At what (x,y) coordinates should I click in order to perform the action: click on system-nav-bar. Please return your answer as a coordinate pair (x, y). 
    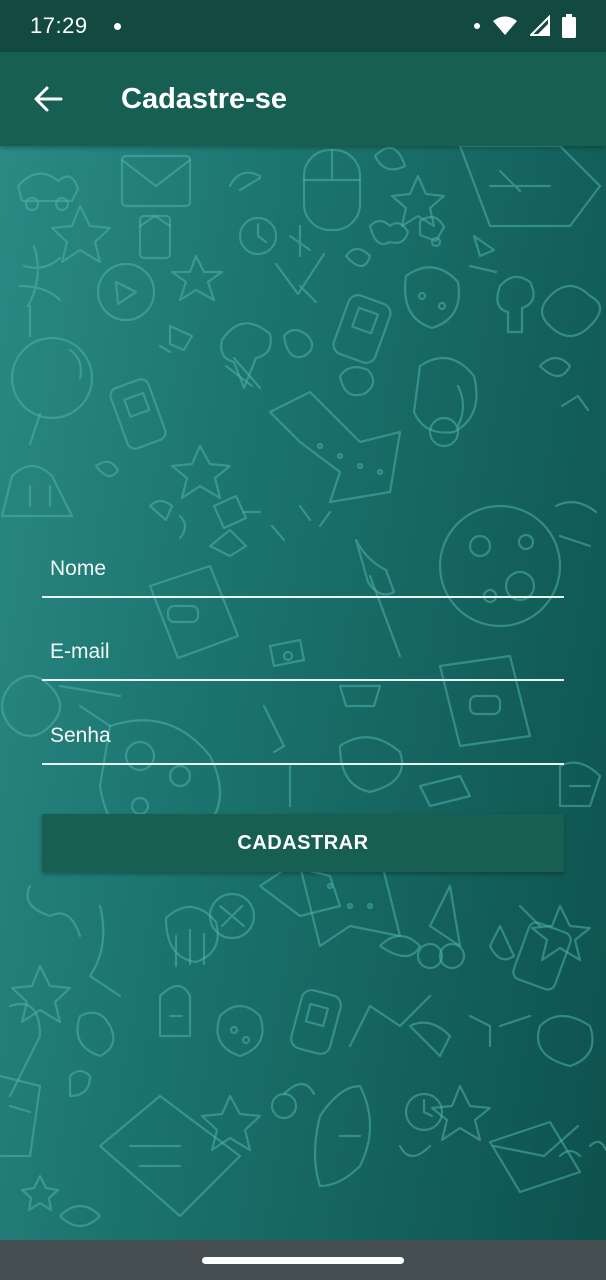
    Looking at the image, I should click on (303, 1260).